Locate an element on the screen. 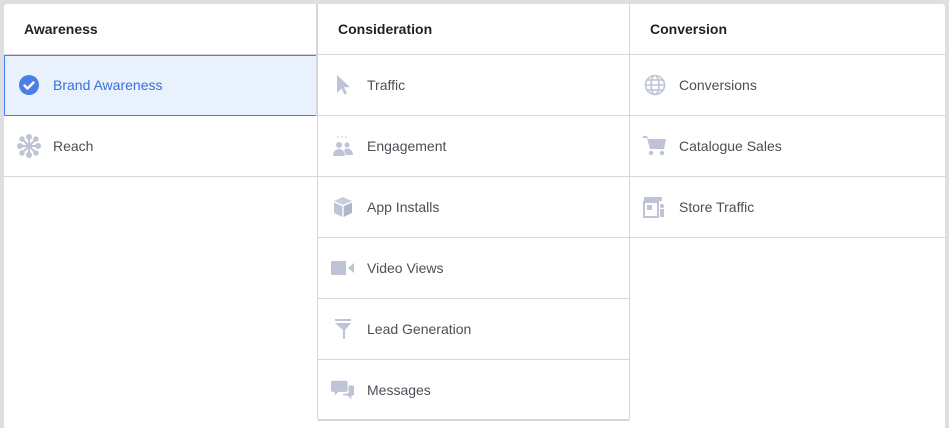 This screenshot has width=949, height=428. item-label: Traffic is located at coordinates (386, 85).